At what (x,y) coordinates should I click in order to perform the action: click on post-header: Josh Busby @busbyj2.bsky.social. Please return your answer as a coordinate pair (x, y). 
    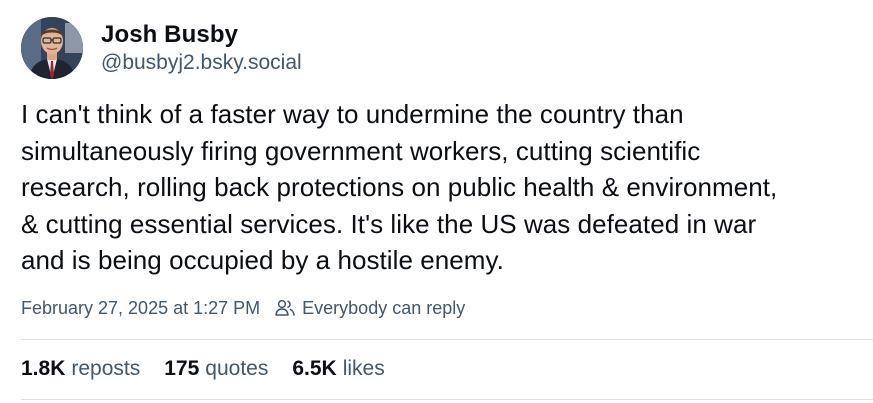
    Looking at the image, I should click on (161, 48).